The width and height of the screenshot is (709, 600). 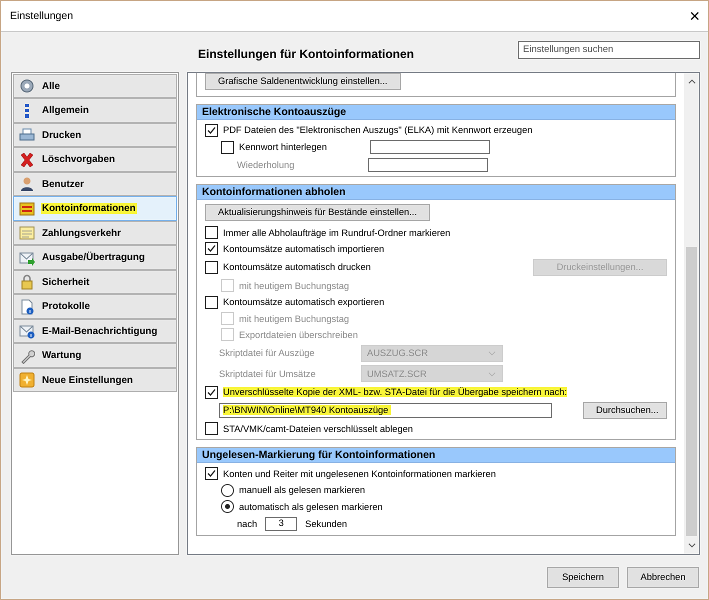 I want to click on field-label: Skriptdatei für Umsätze, so click(x=267, y=373).